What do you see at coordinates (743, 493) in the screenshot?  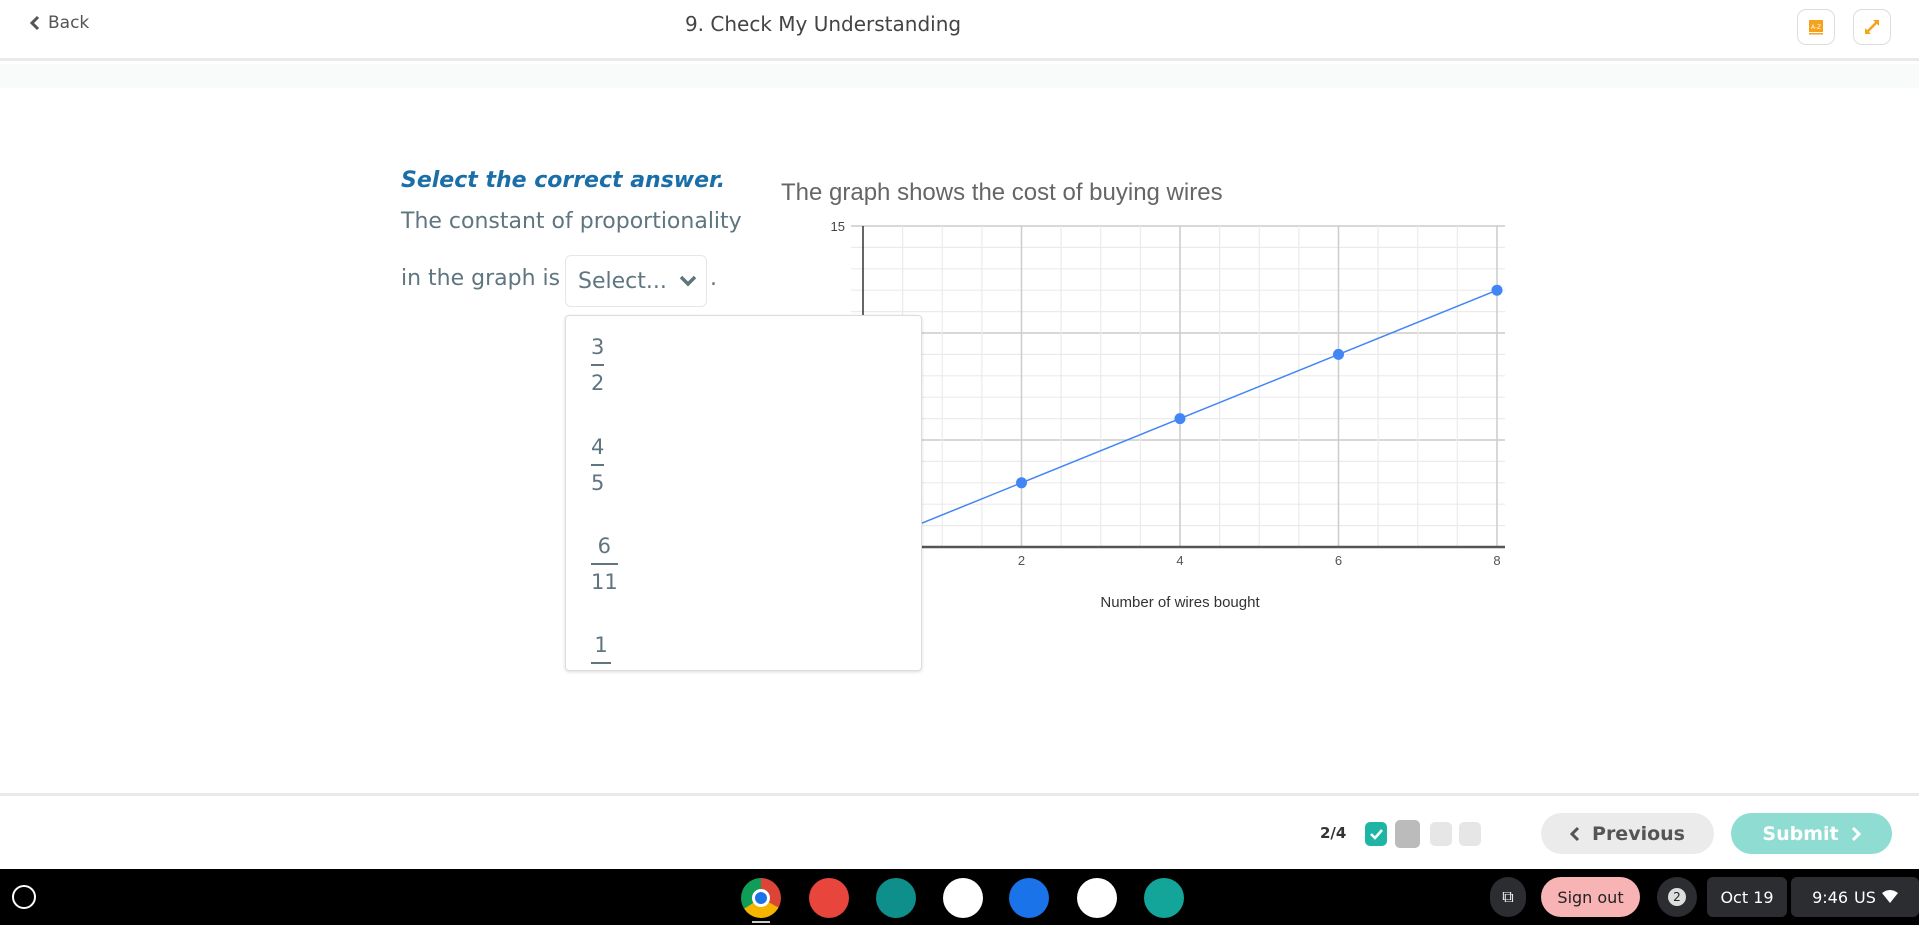 I see `select-dropdown-menu: 32 45 6 11 1` at bounding box center [743, 493].